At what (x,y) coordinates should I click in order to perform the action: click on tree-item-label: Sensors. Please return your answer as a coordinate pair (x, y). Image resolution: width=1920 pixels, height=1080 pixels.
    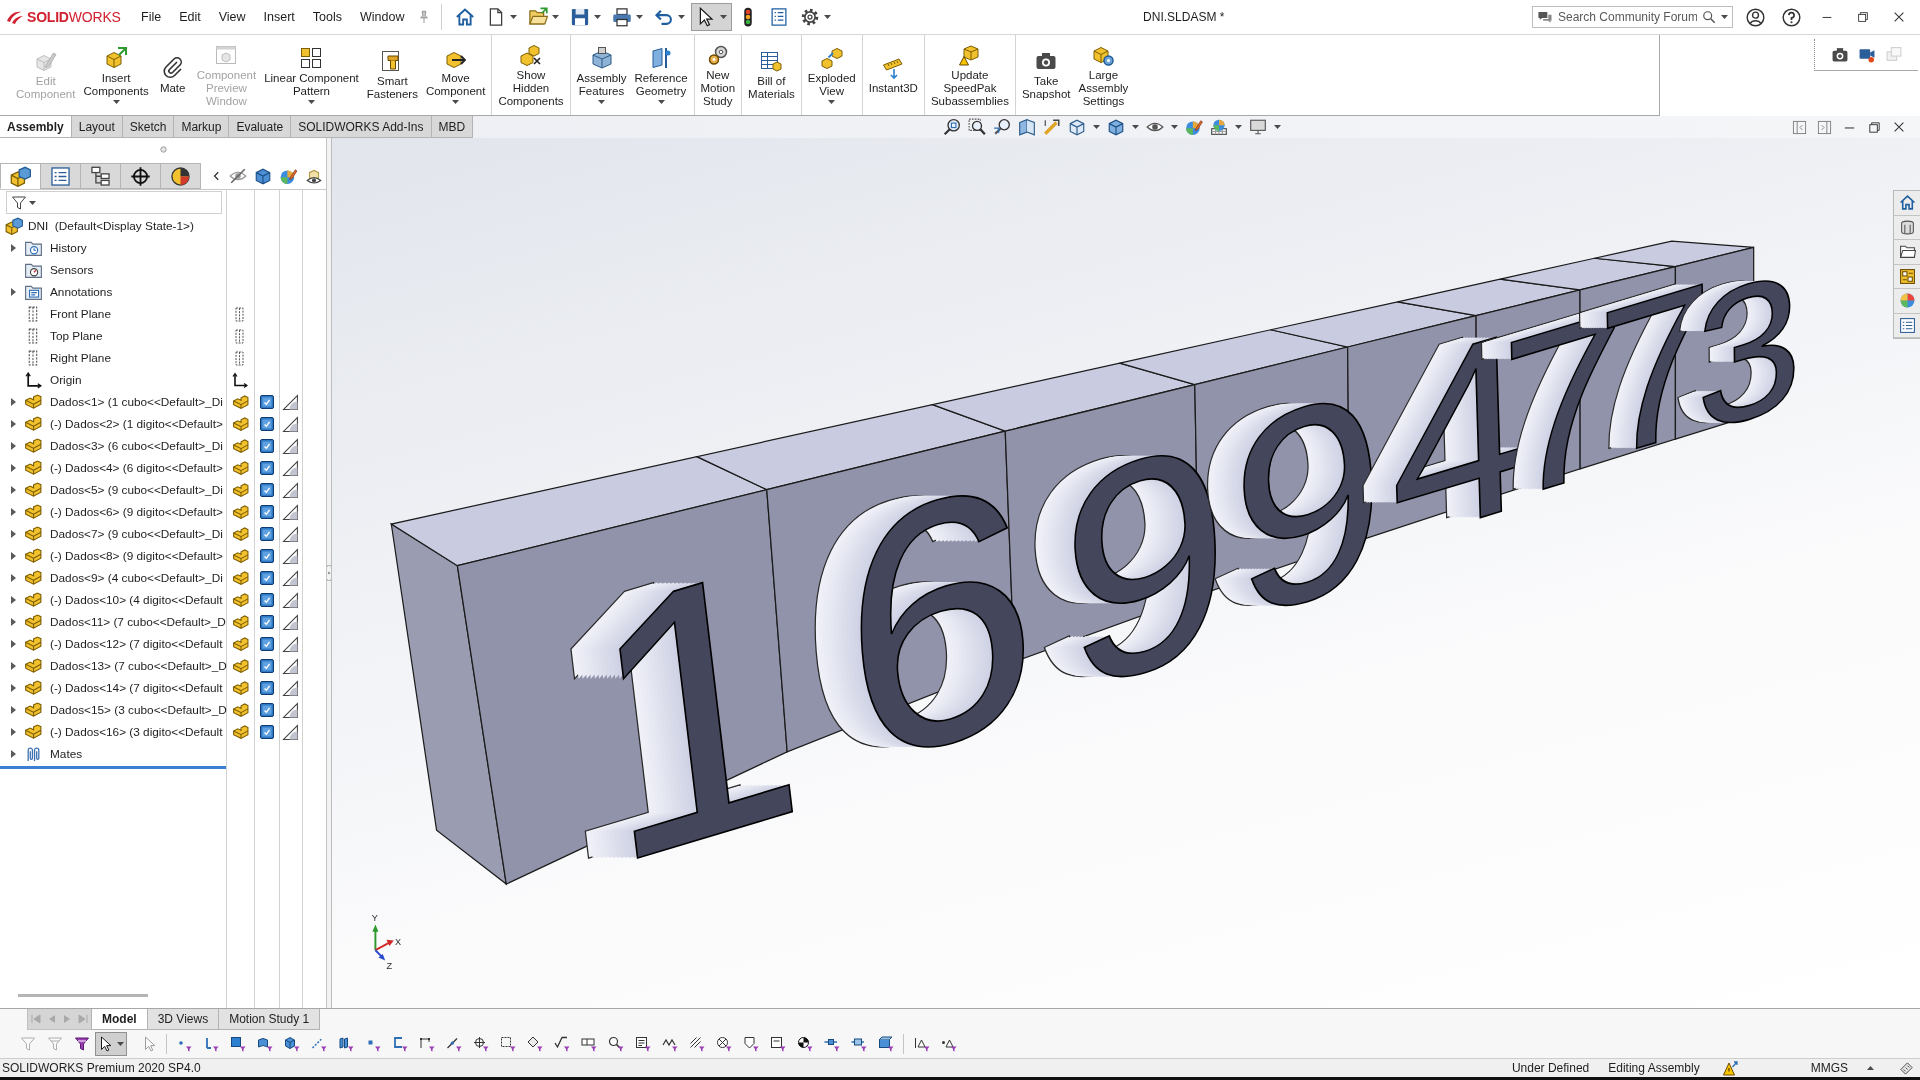
    Looking at the image, I should click on (72, 270).